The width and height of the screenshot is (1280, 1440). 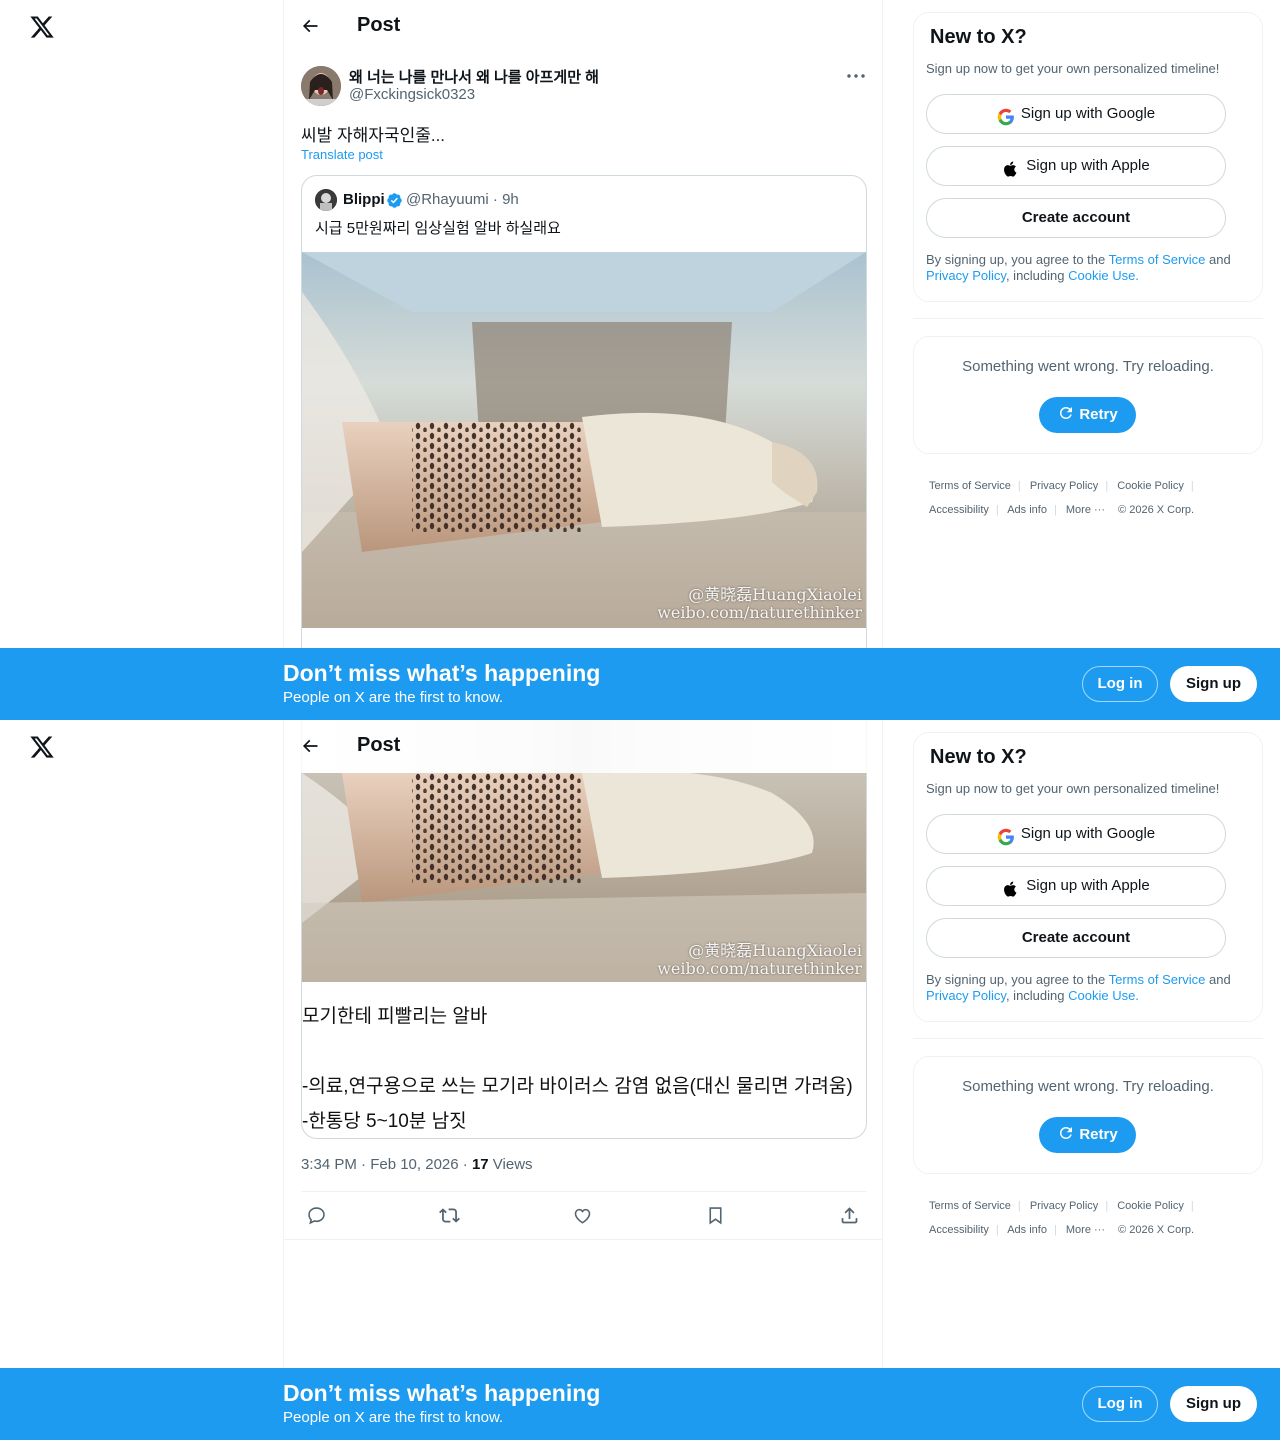 What do you see at coordinates (438, 228) in the screenshot?
I see `quote-text: 시급 5만원짜리 임상실험 알바 하실래요` at bounding box center [438, 228].